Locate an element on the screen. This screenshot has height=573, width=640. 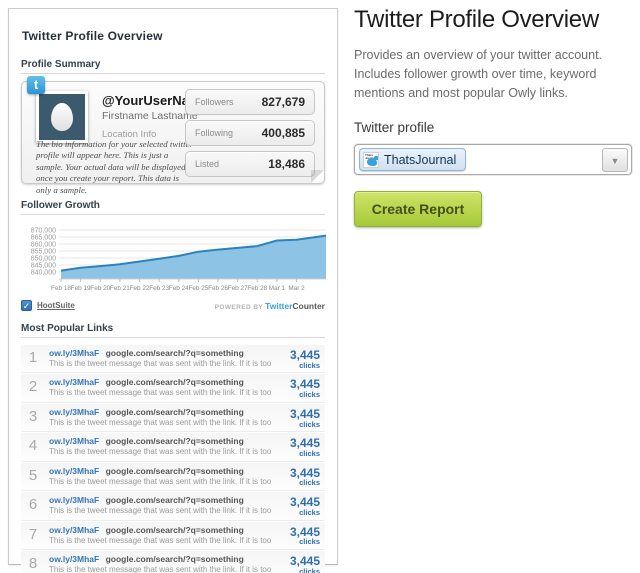
avatar is located at coordinates (62, 117).